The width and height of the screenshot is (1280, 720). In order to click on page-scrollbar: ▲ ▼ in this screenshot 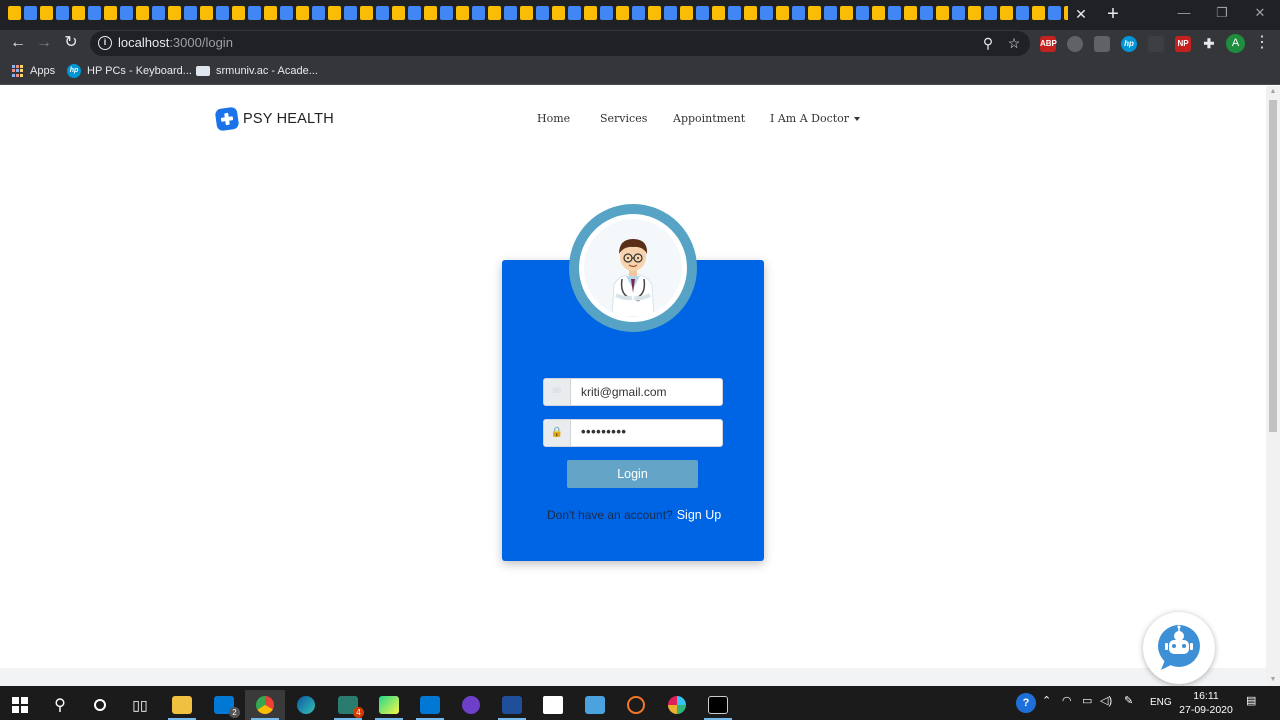, I will do `click(1273, 386)`.